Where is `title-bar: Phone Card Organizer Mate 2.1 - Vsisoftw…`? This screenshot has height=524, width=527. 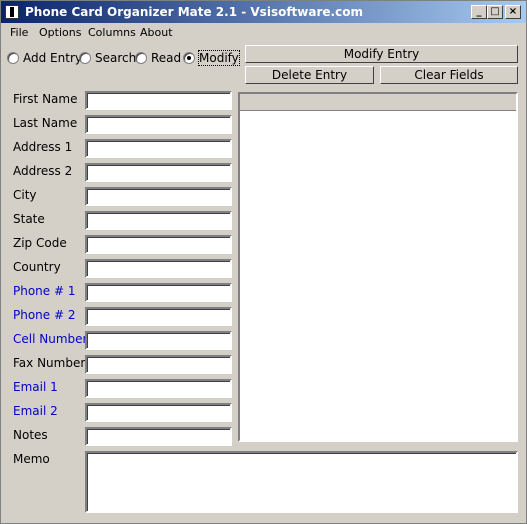 title-bar: Phone Card Organizer Mate 2.1 - Vsisoftw… is located at coordinates (263, 12).